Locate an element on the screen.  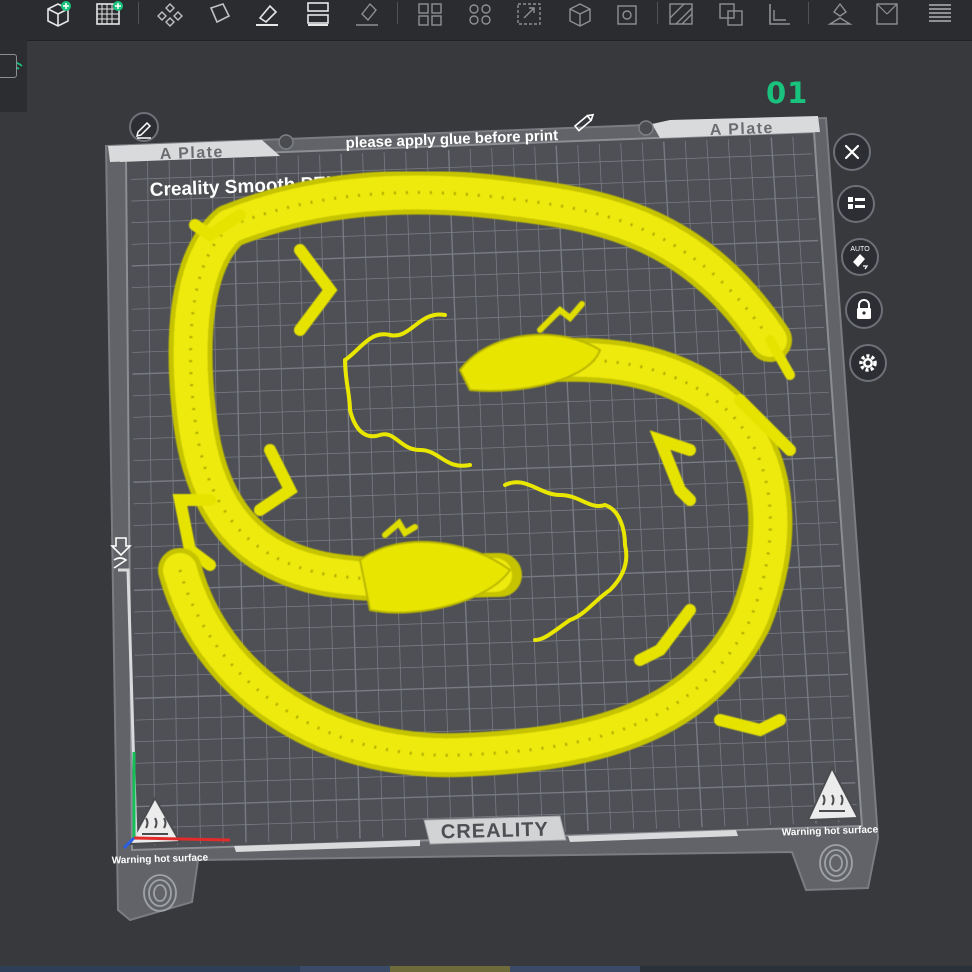
plate-settings-button is located at coordinates (868, 363).